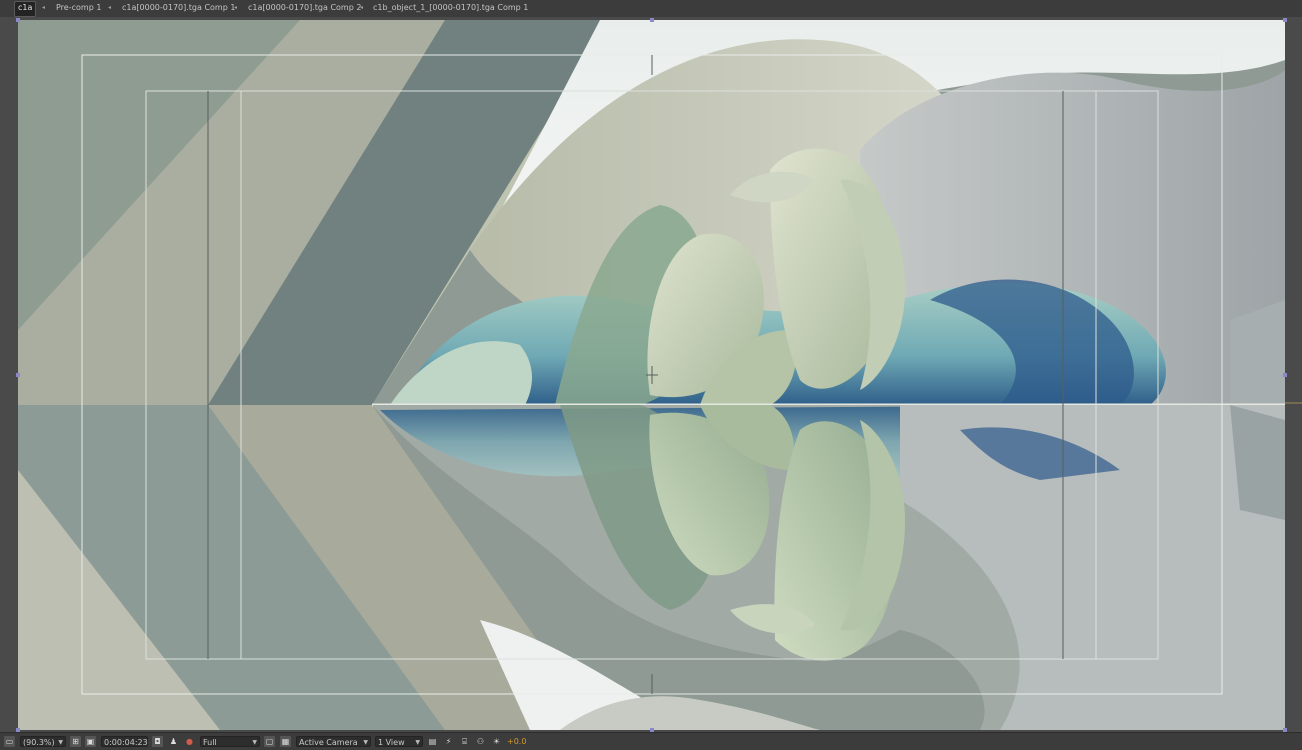 Image resolution: width=1302 pixels, height=750 pixels. Describe the element at coordinates (285, 741) in the screenshot. I see `transparency-grid-icon: ▦` at that location.